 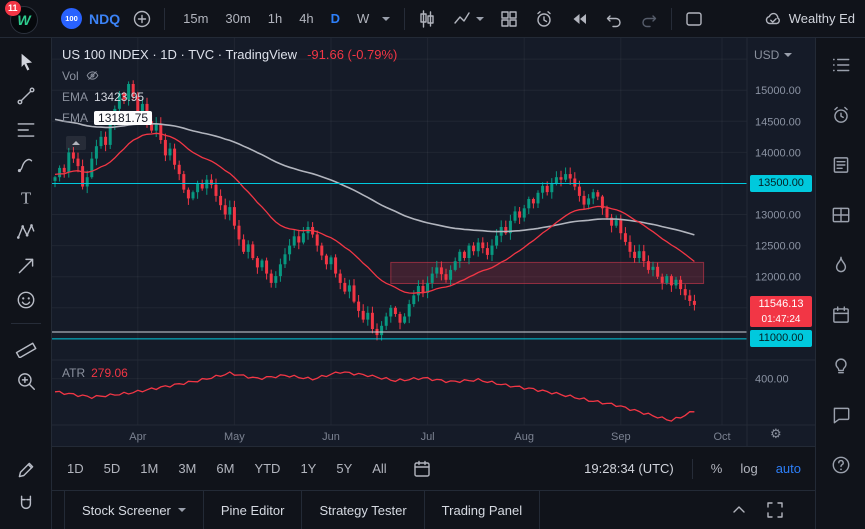 What do you see at coordinates (26, 62) in the screenshot?
I see `tool-cursor` at bounding box center [26, 62].